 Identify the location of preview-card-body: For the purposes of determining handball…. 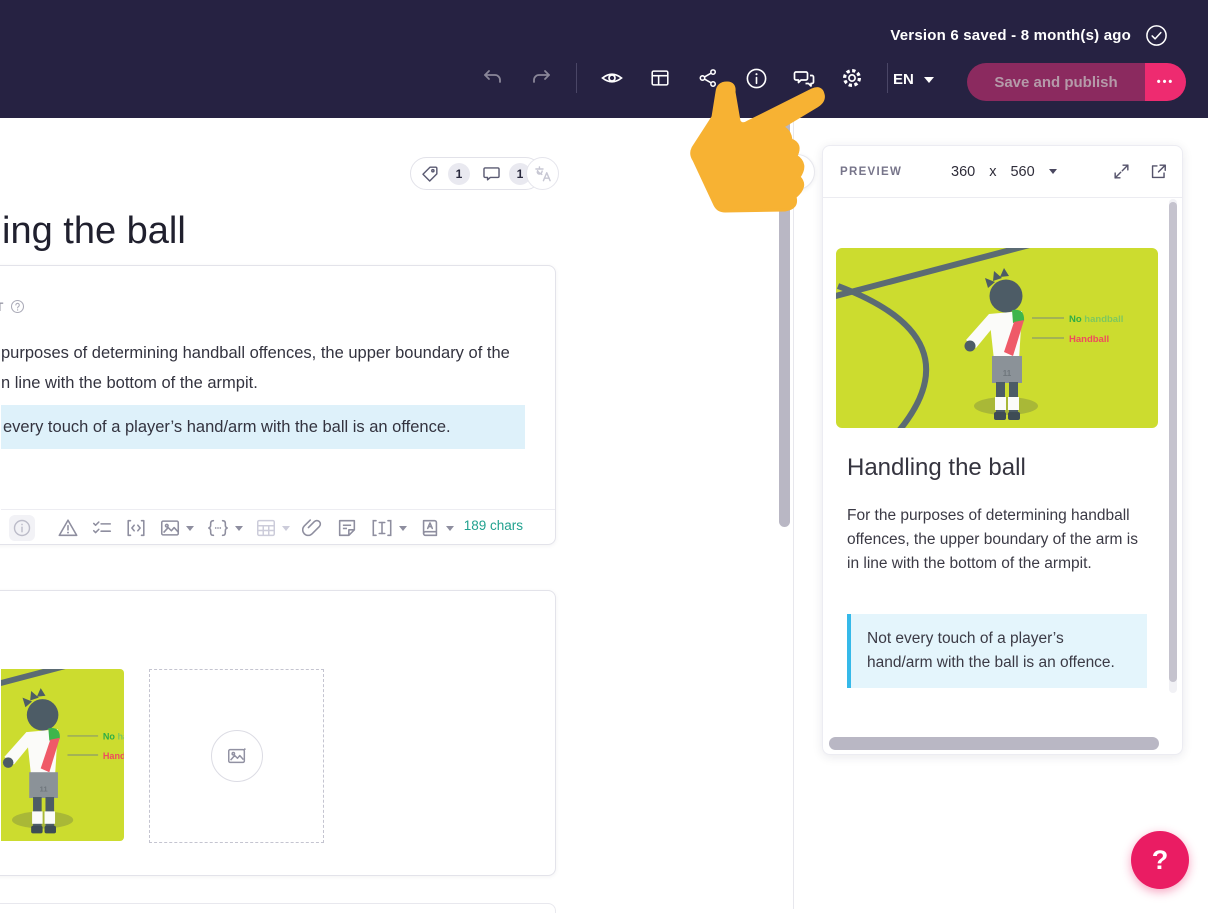
(992, 539).